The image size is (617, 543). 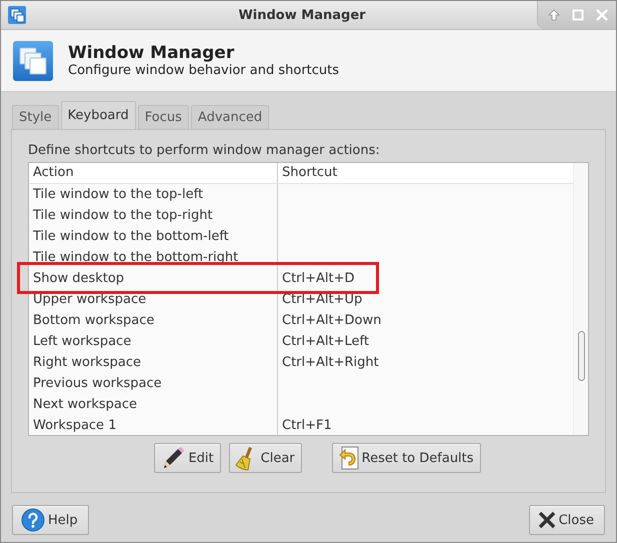 I want to click on arrow-up-icon, so click(x=554, y=15).